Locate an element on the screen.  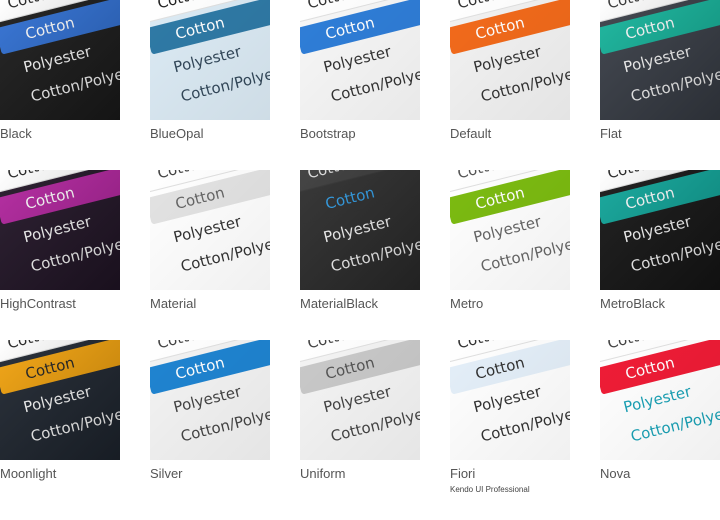
theme-name: Uniform is located at coordinates (360, 474).